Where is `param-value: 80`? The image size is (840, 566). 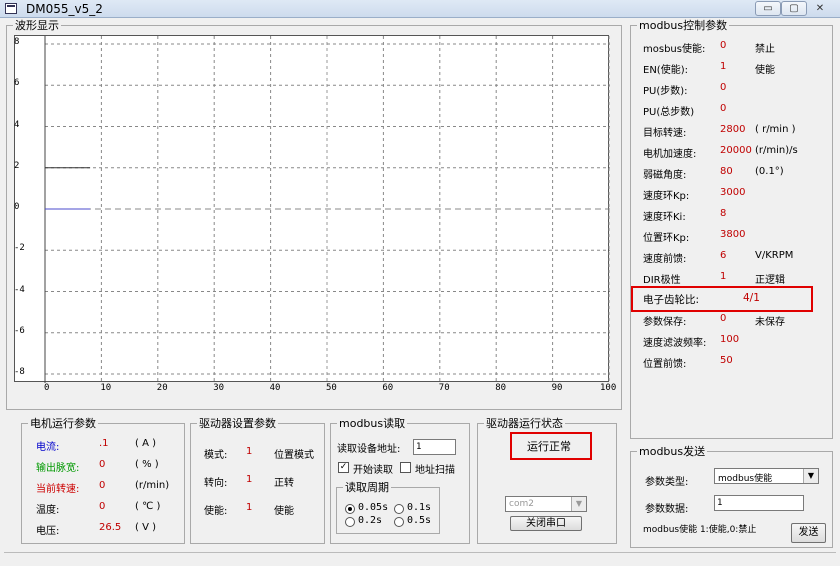 param-value: 80 is located at coordinates (726, 171).